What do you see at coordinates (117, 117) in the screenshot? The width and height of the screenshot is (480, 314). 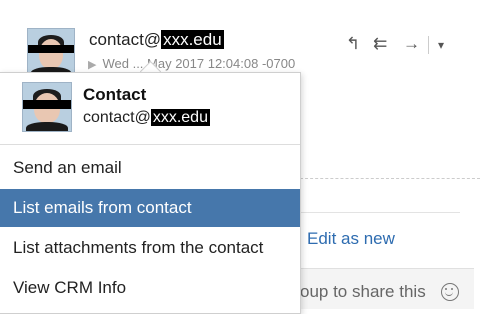 I see `contact-email-prefix: contact@` at bounding box center [117, 117].